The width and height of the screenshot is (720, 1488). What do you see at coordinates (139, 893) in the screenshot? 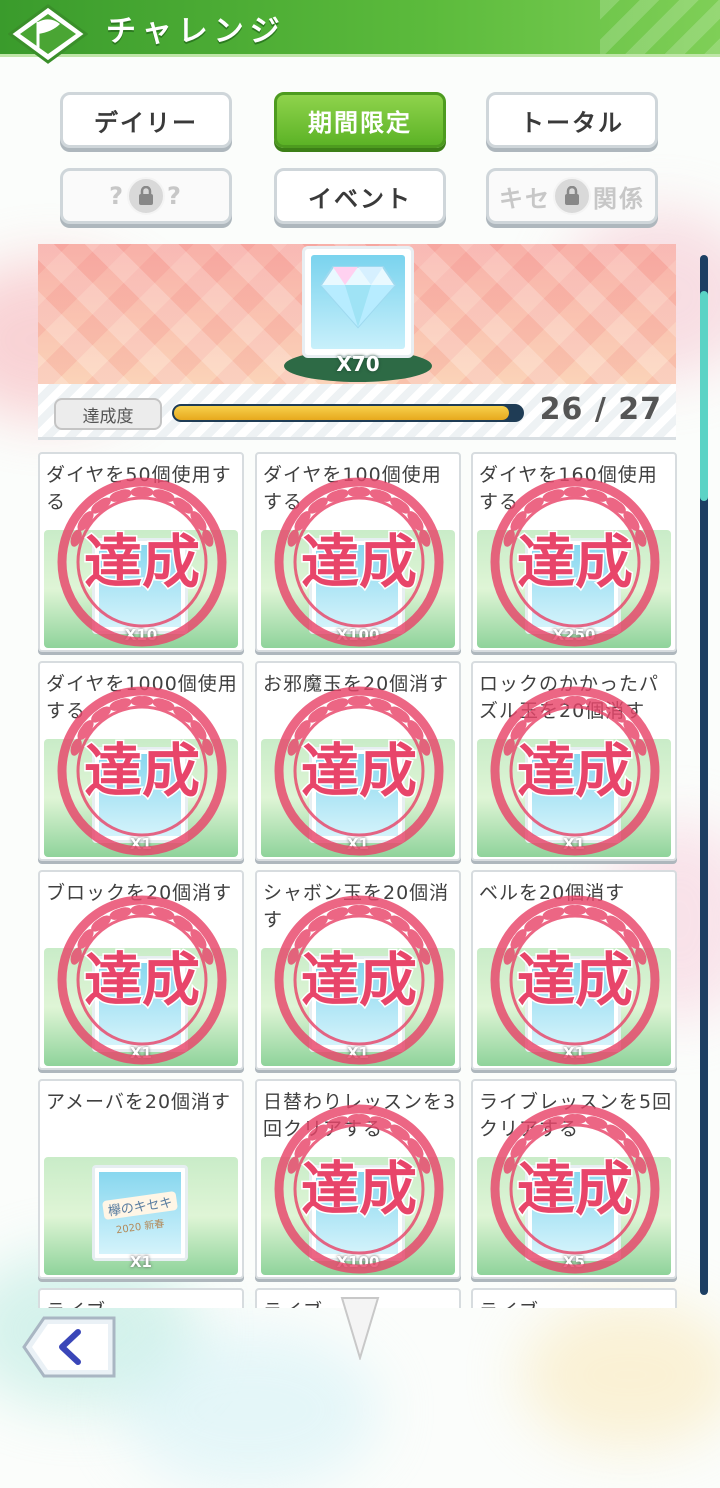
I see `mission-title: ブロックを20個消す` at bounding box center [139, 893].